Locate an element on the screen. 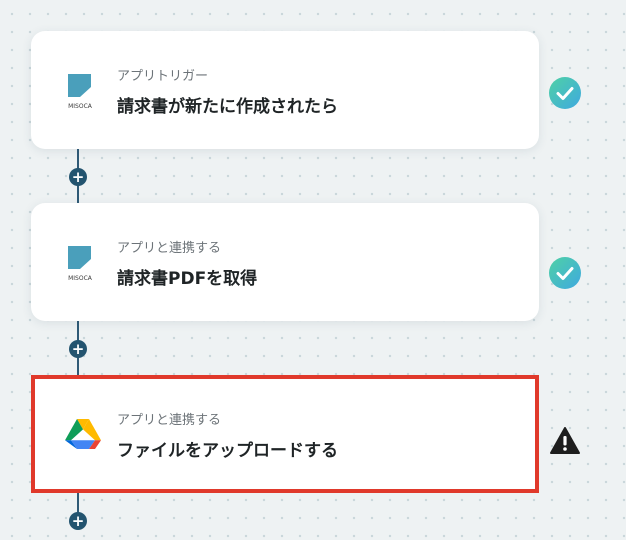 Image resolution: width=626 pixels, height=540 pixels. step-title: ファイルをアップロードする is located at coordinates (227, 451).